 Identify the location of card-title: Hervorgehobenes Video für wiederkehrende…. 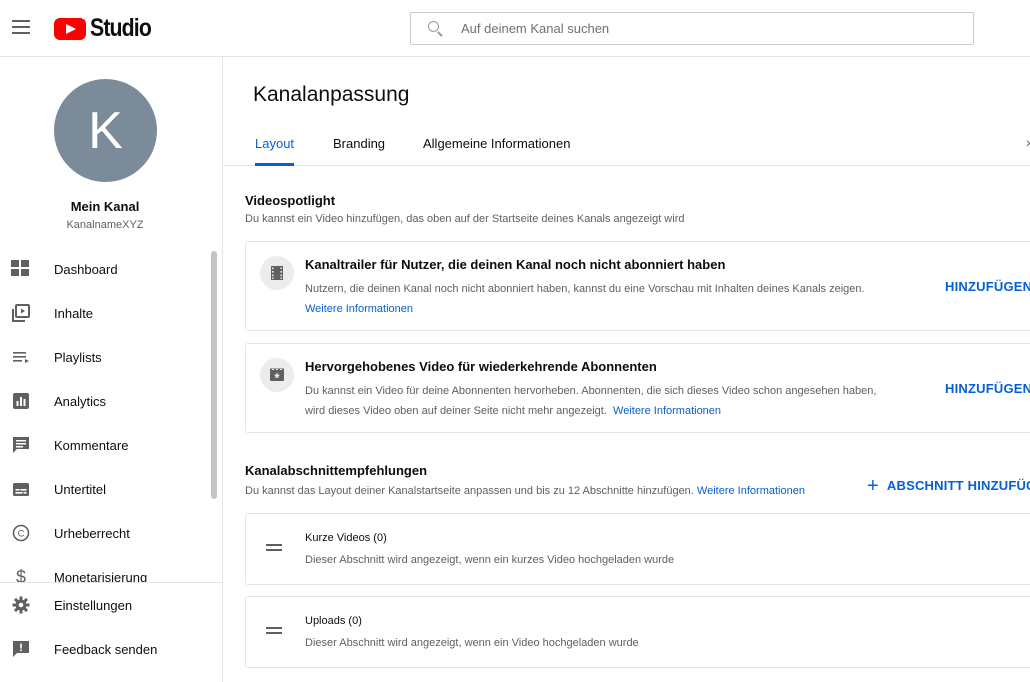
(481, 366).